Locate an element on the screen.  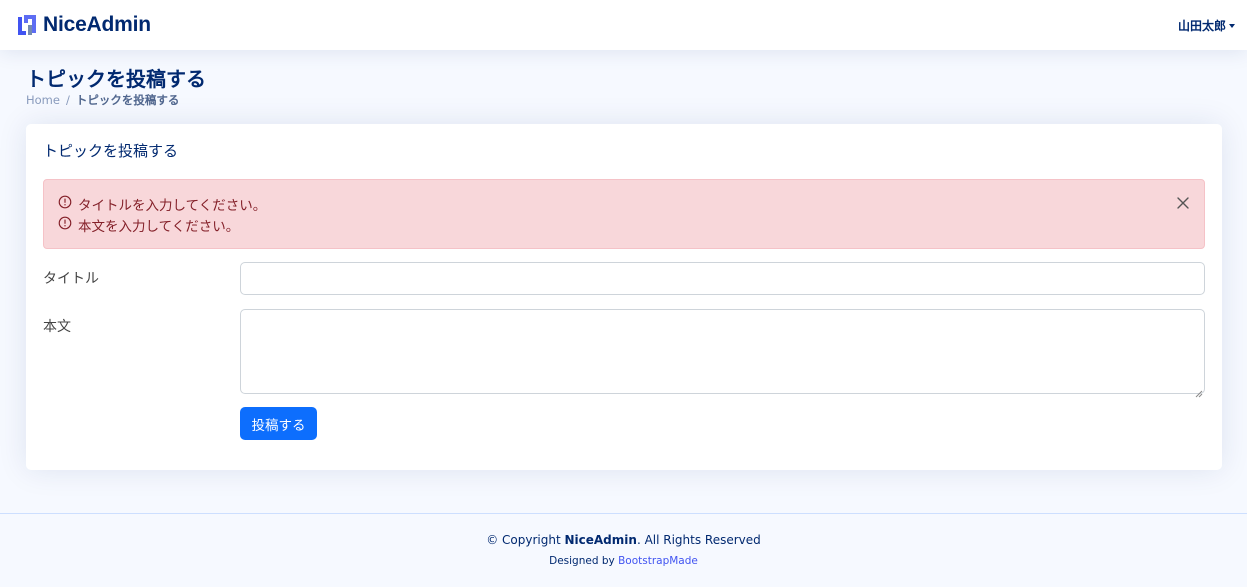
resize-handle-icon is located at coordinates (1198, 390).